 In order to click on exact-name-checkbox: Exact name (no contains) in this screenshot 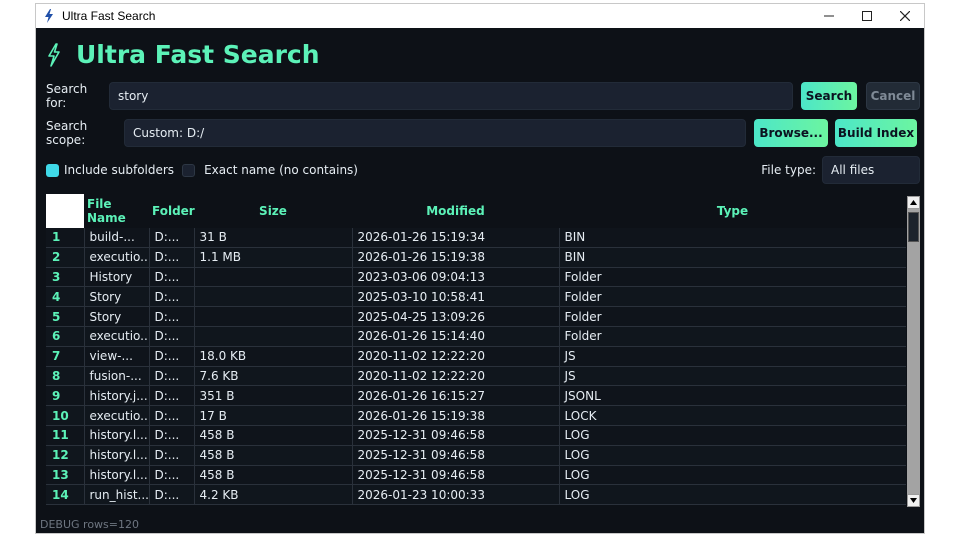, I will do `click(270, 170)`.